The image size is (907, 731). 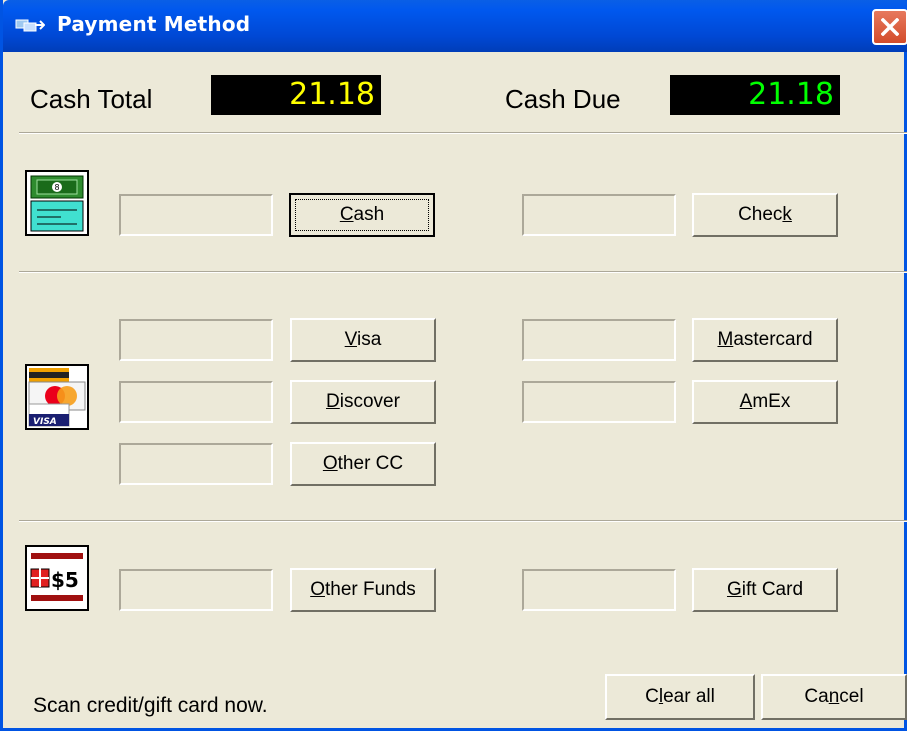 I want to click on cancel-button: Cancel, so click(x=834, y=697).